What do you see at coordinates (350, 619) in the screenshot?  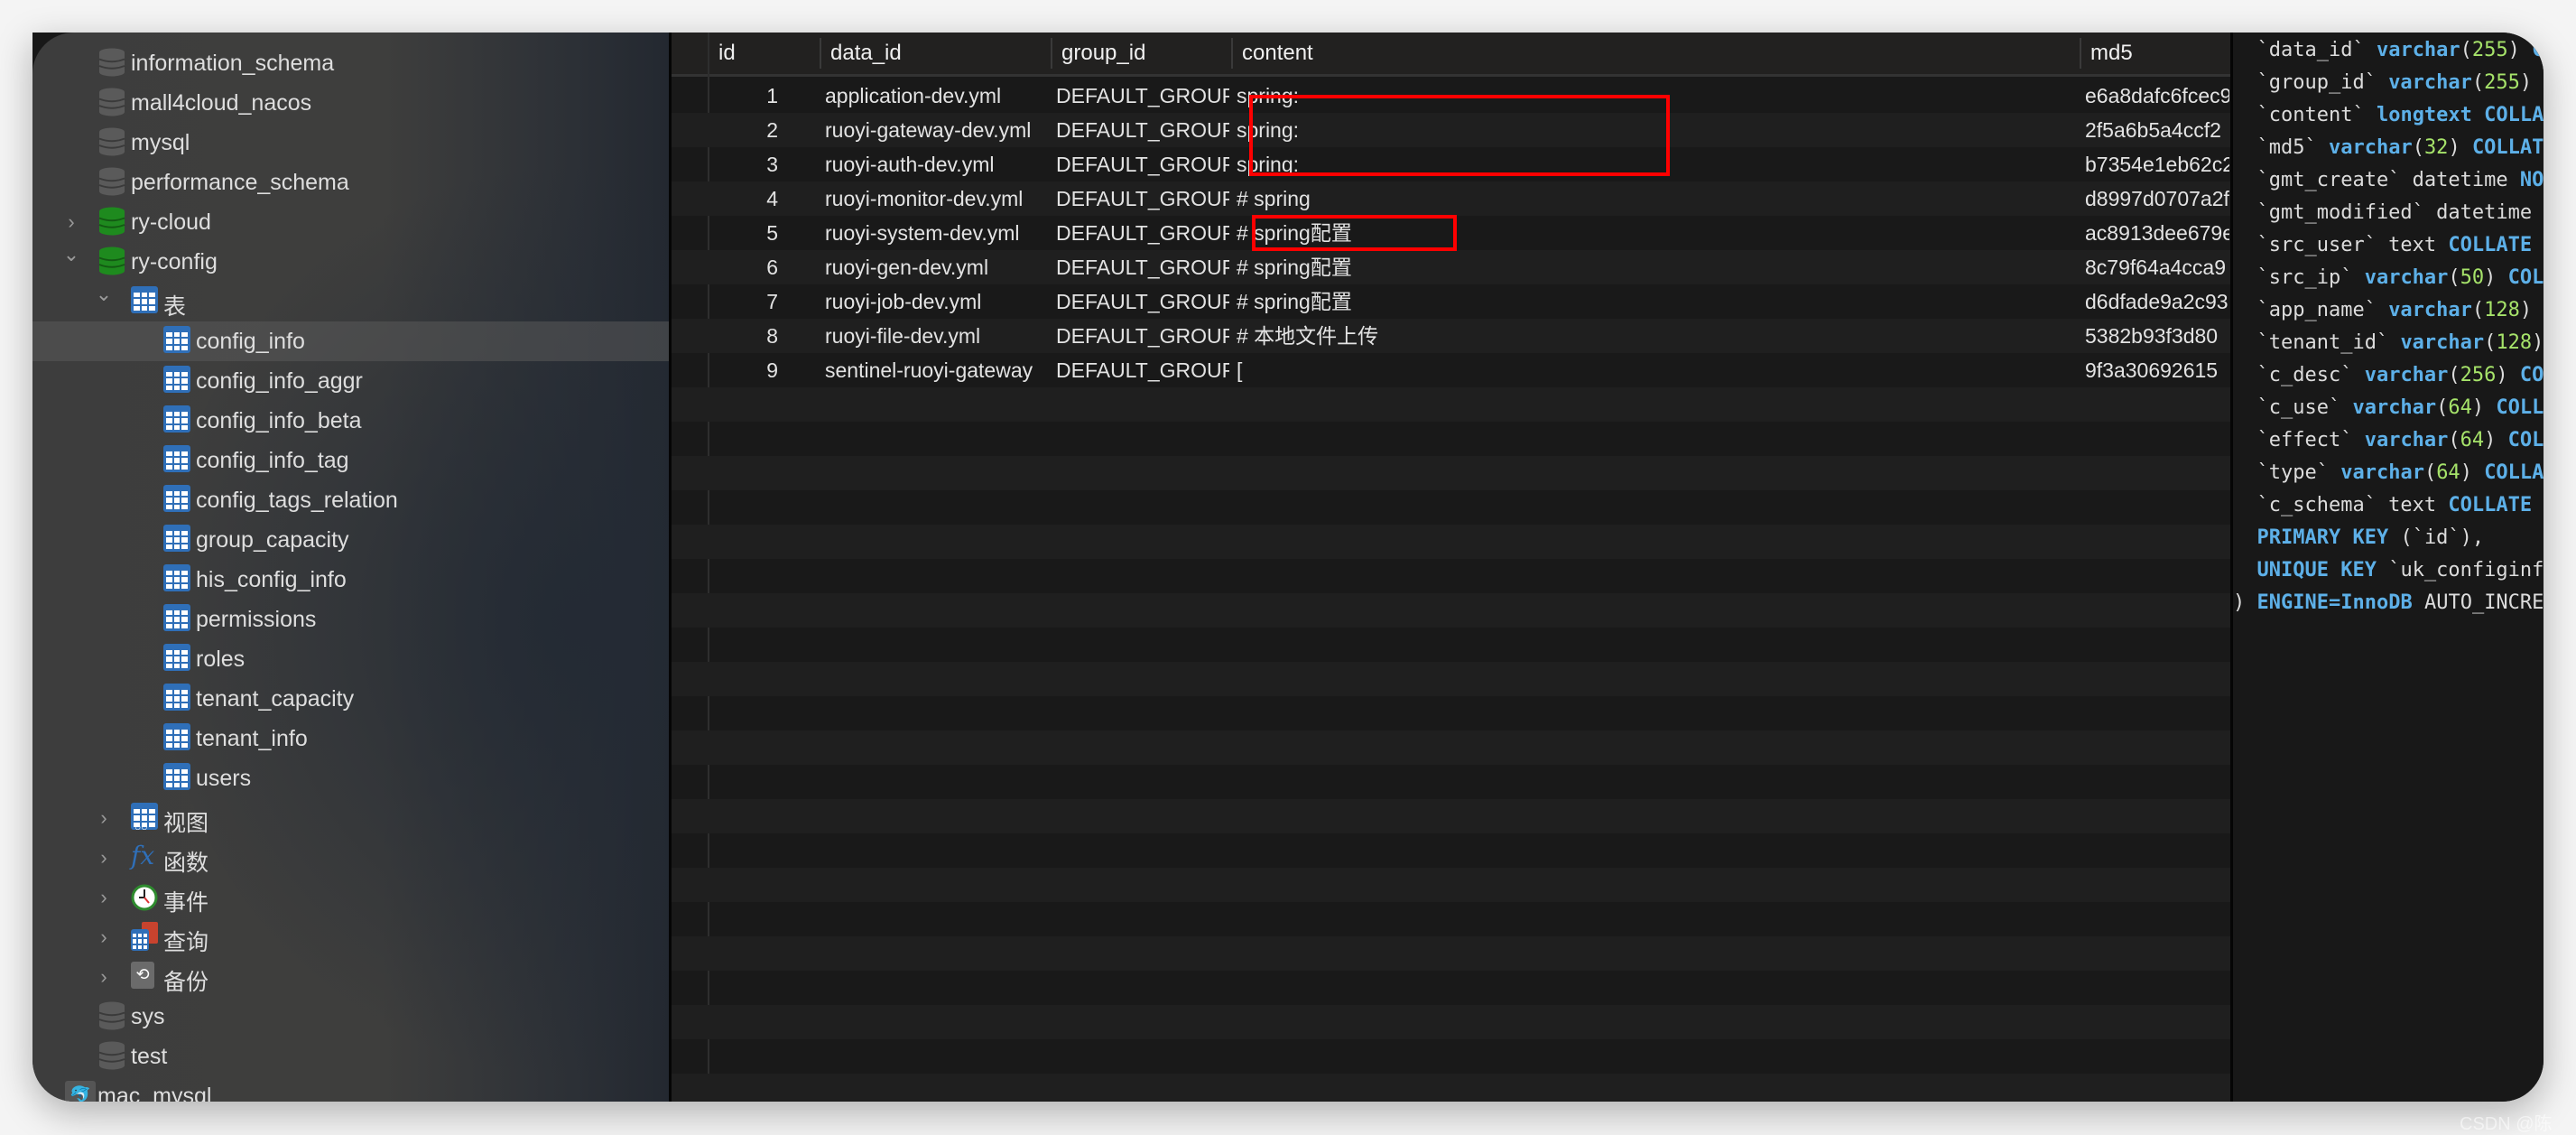 I see `tree-item-table: permissions` at bounding box center [350, 619].